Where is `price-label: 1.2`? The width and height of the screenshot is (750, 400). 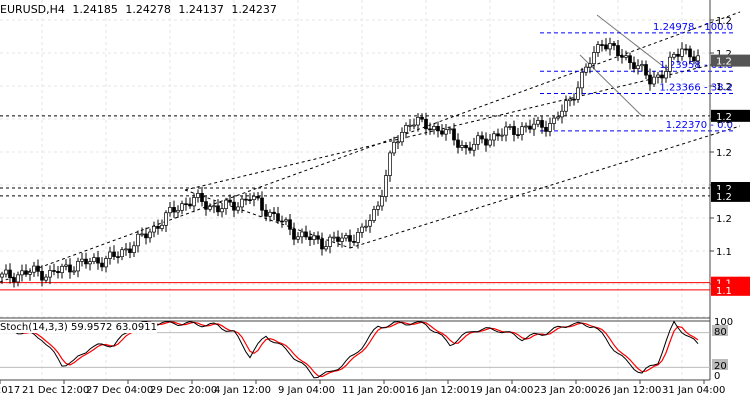
price-label: 1.2 is located at coordinates (724, 153).